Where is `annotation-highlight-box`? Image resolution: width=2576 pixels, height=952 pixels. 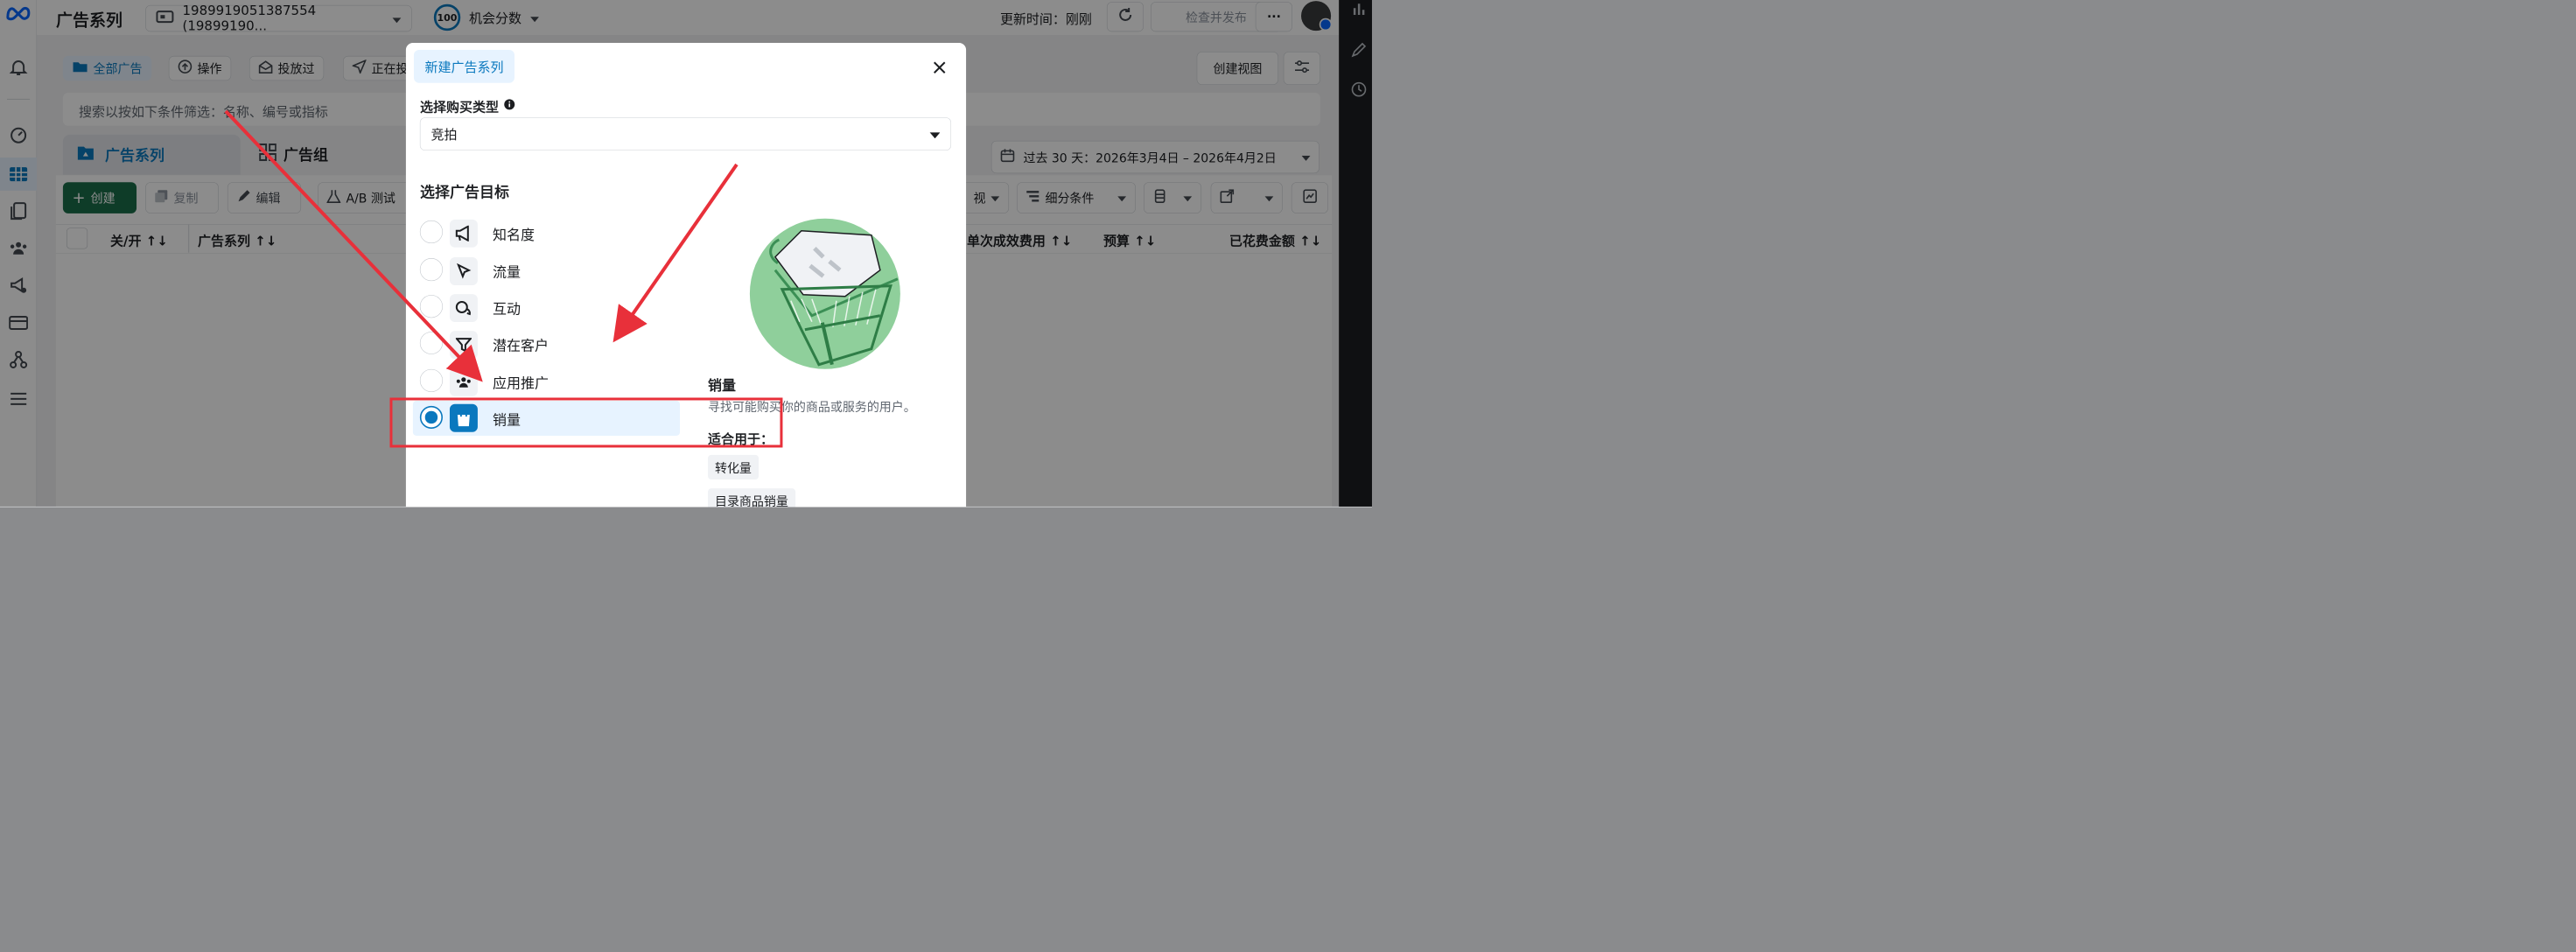
annotation-highlight-box is located at coordinates (586, 422).